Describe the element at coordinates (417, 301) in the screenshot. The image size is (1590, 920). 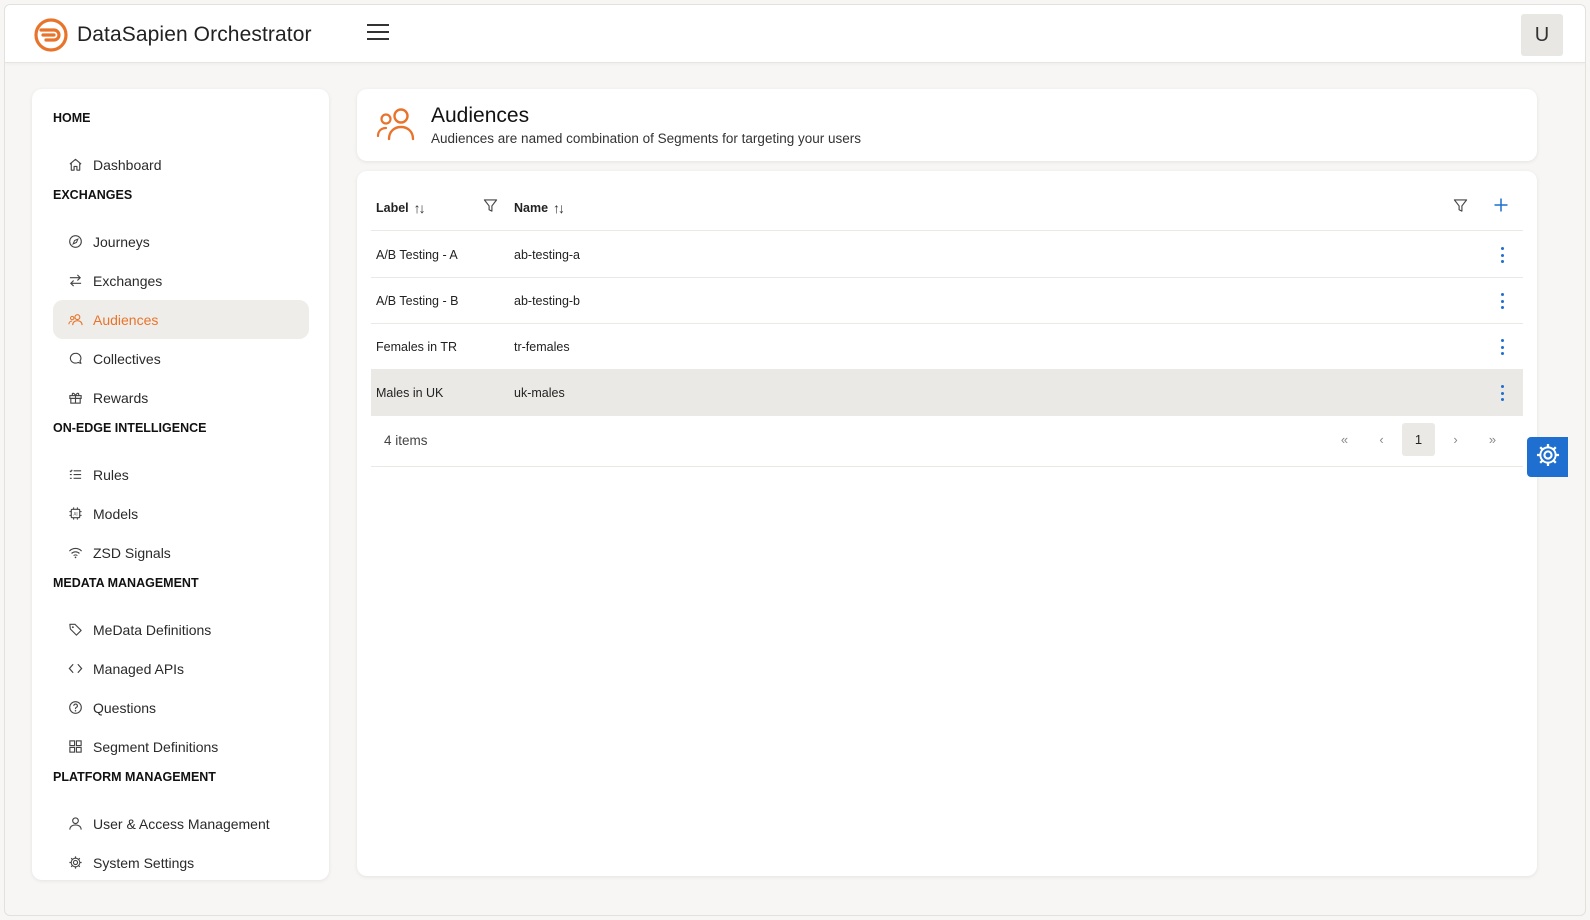
I see `cell-label: A/B Testing - B` at that location.